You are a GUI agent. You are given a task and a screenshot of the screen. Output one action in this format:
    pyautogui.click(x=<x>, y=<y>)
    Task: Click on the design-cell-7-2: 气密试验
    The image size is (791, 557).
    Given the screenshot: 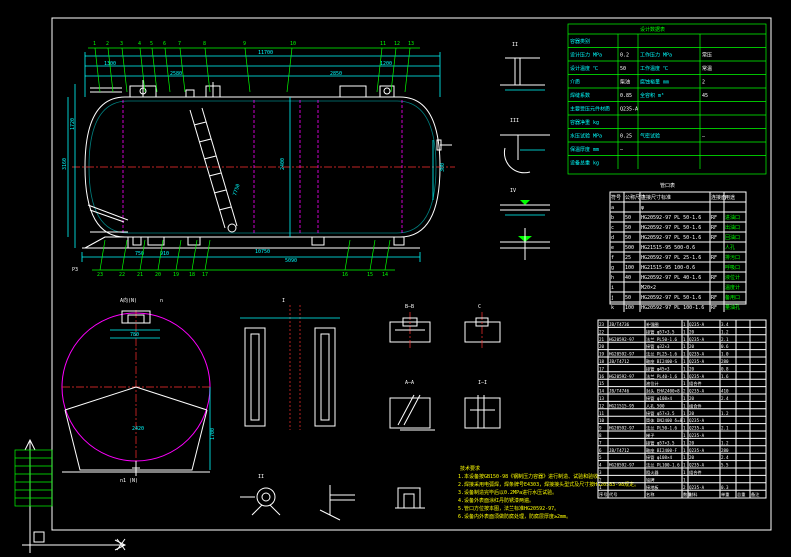 What is the action you would take?
    pyautogui.click(x=650, y=136)
    